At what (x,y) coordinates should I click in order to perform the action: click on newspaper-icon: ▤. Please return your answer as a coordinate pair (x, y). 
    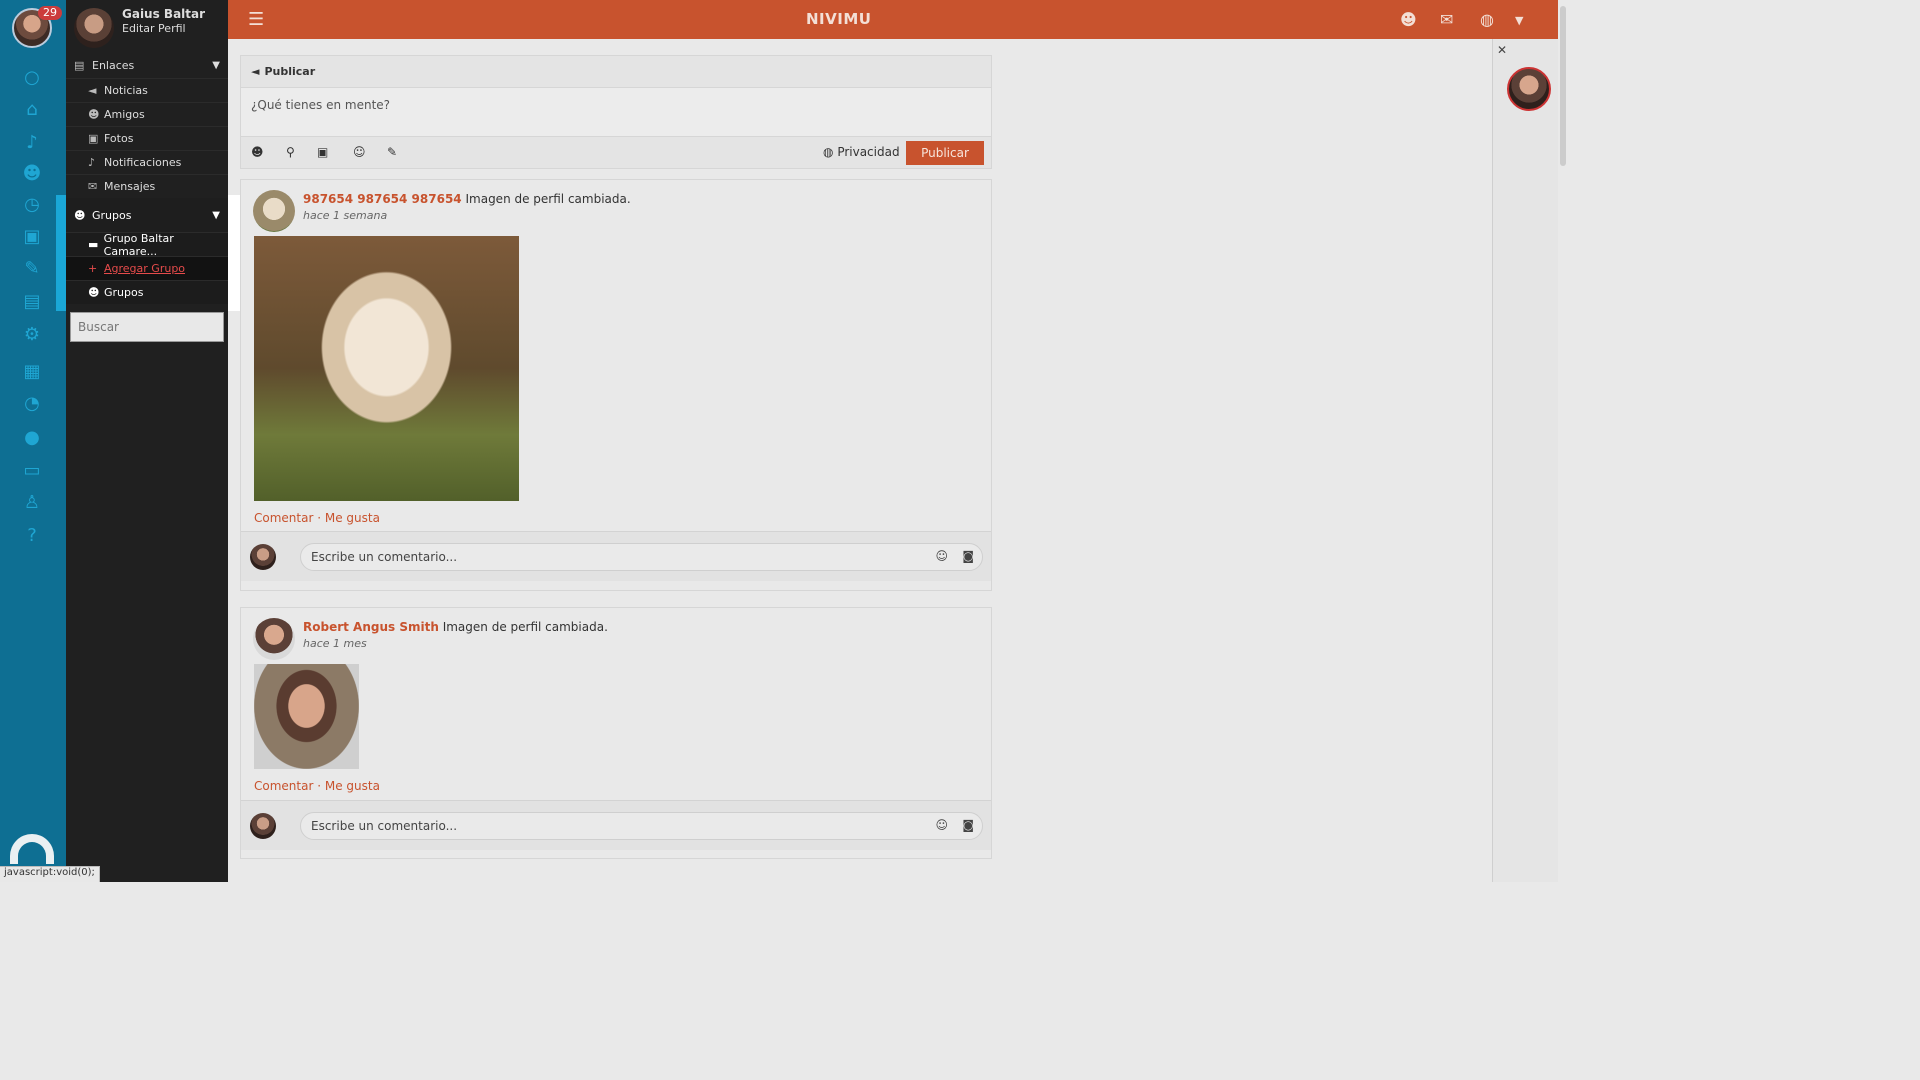
    Looking at the image, I should click on (79, 65).